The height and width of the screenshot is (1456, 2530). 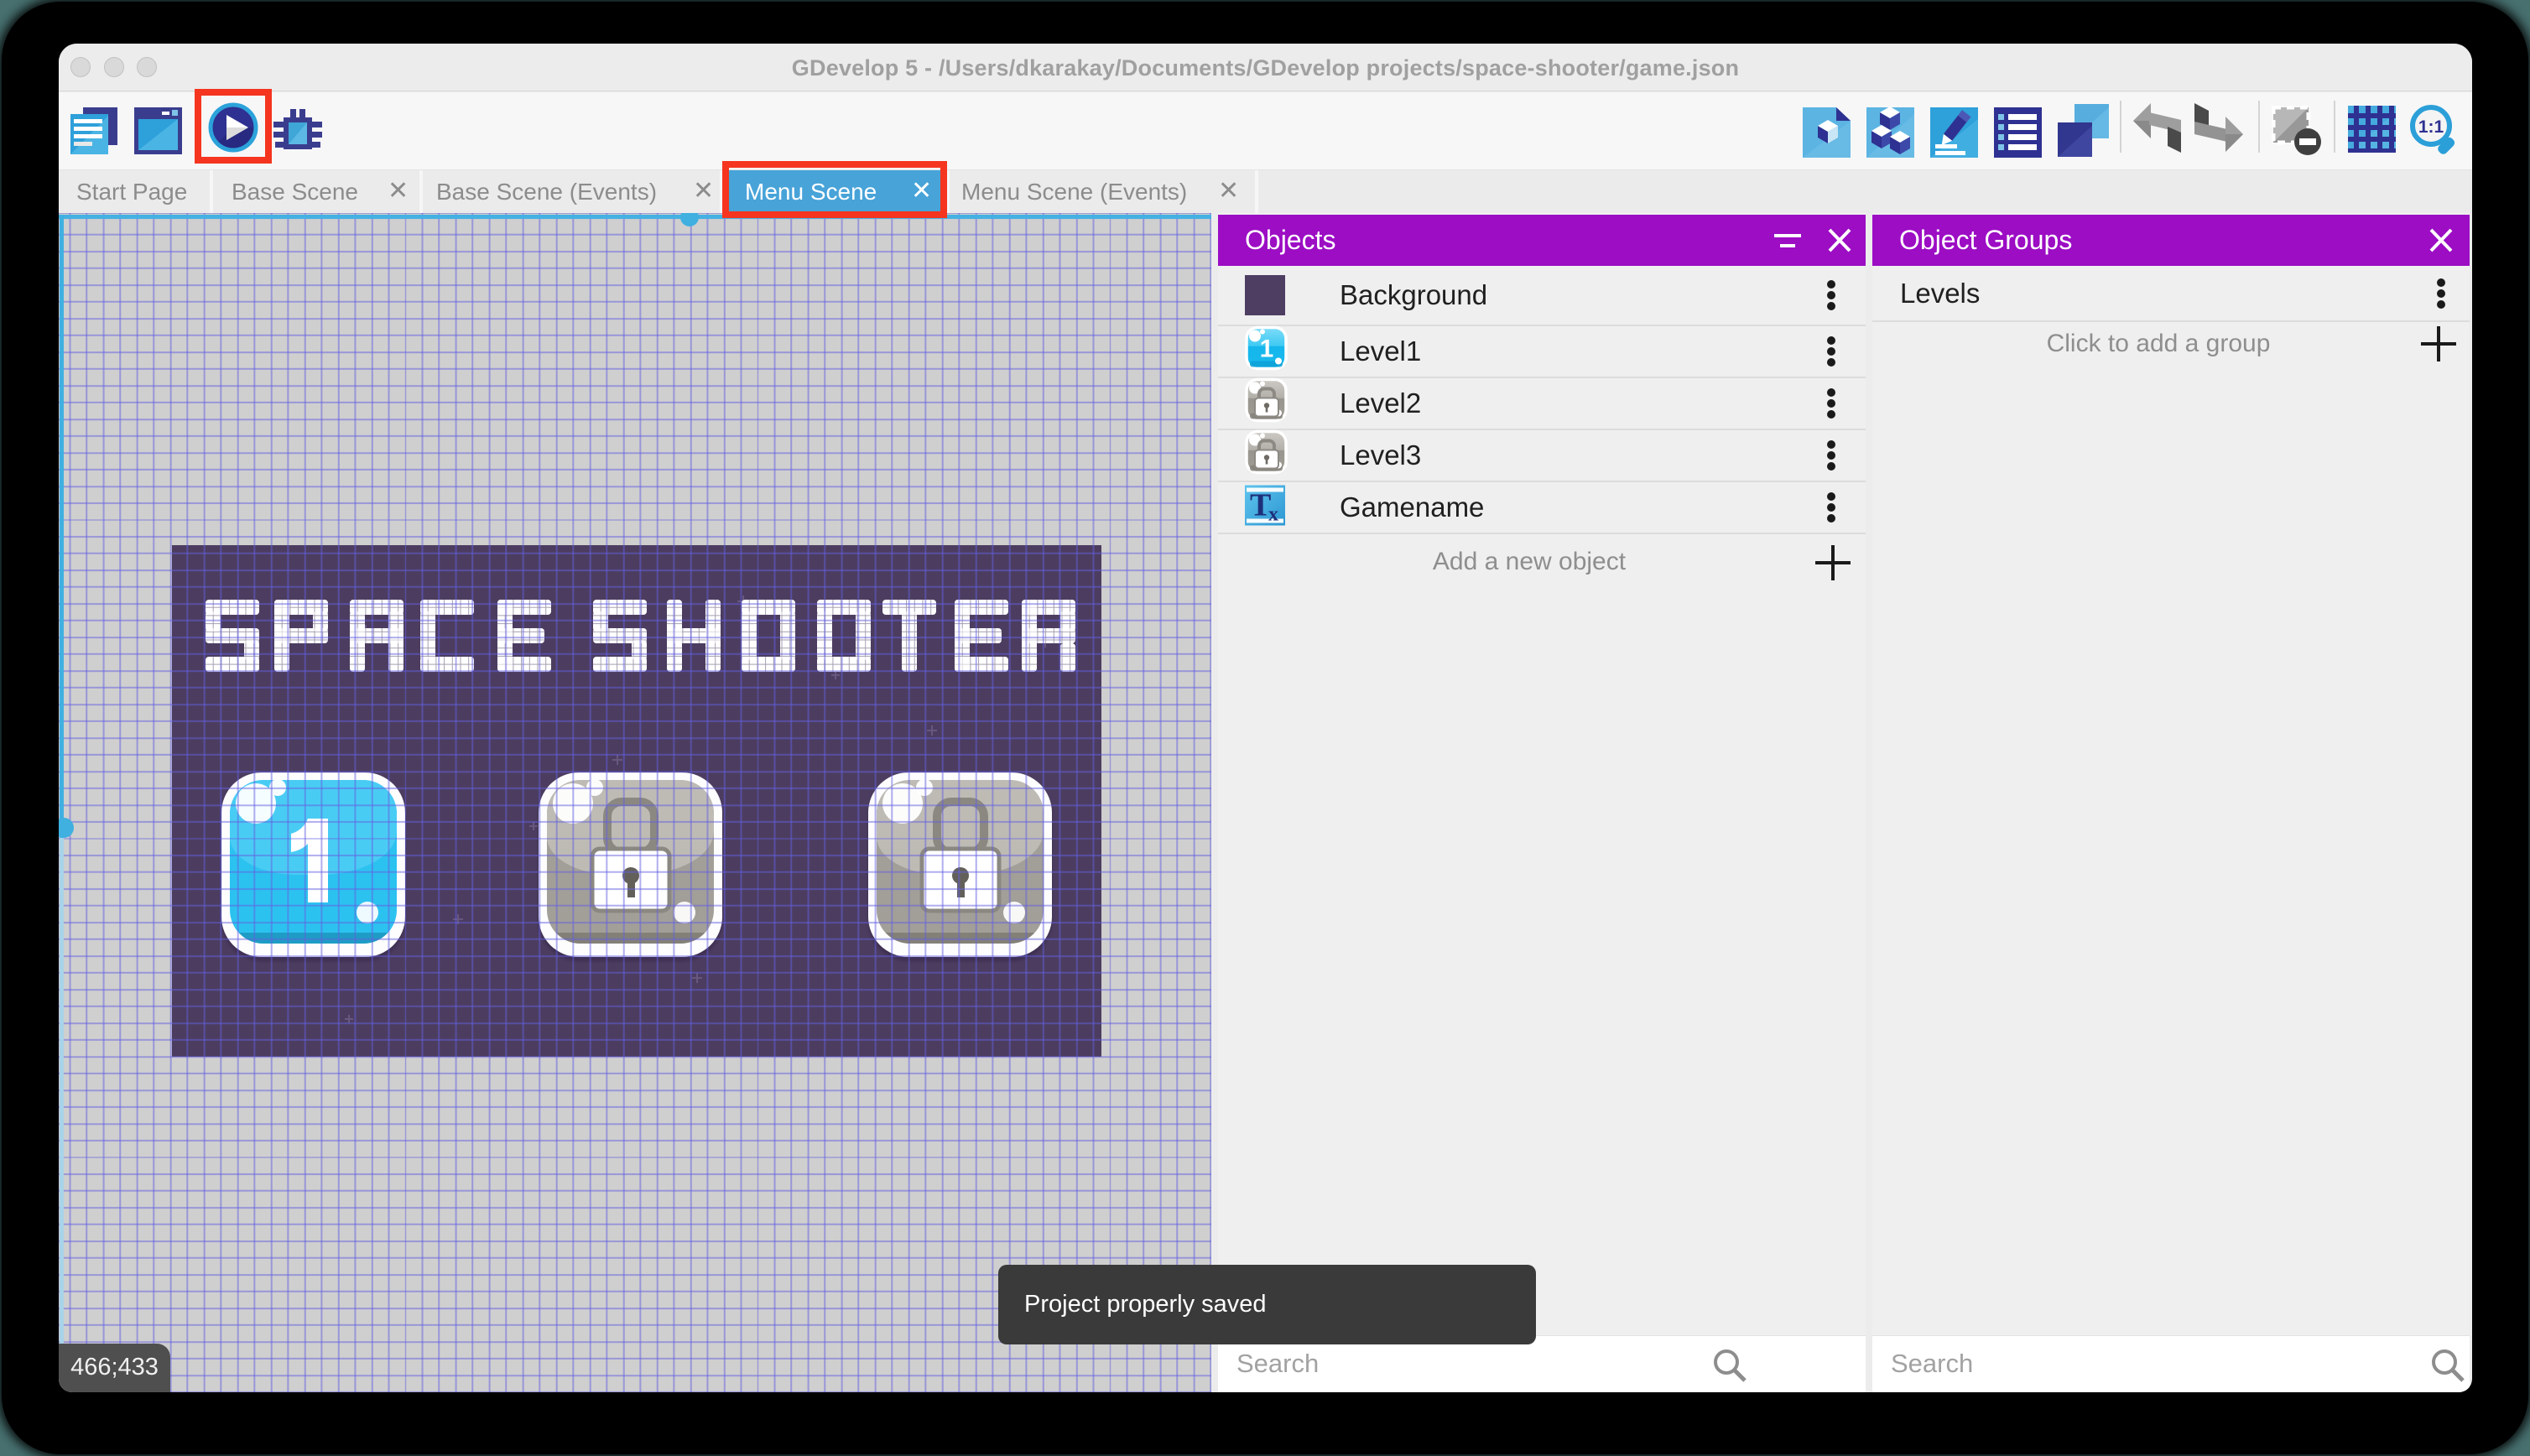 I want to click on svg-text: x, so click(x=1273, y=515).